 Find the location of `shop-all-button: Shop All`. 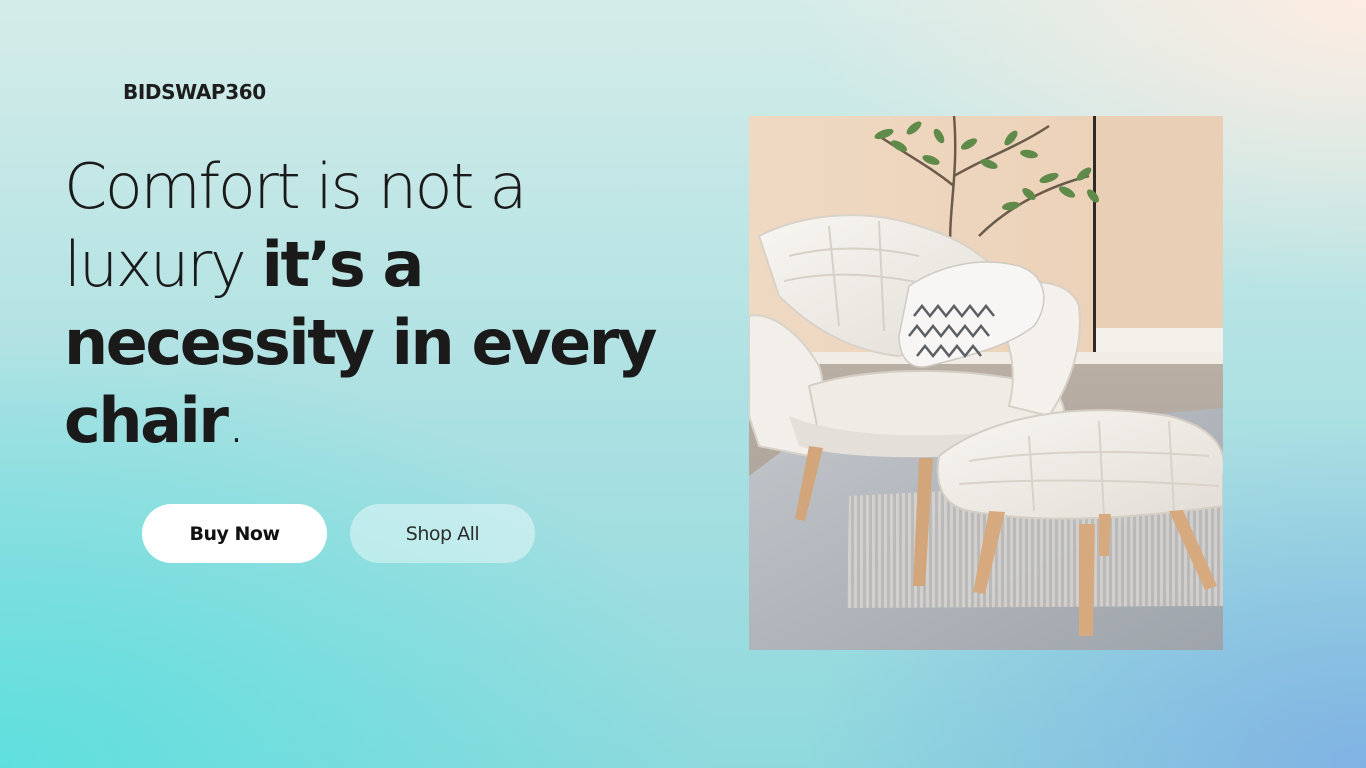

shop-all-button: Shop All is located at coordinates (442, 533).